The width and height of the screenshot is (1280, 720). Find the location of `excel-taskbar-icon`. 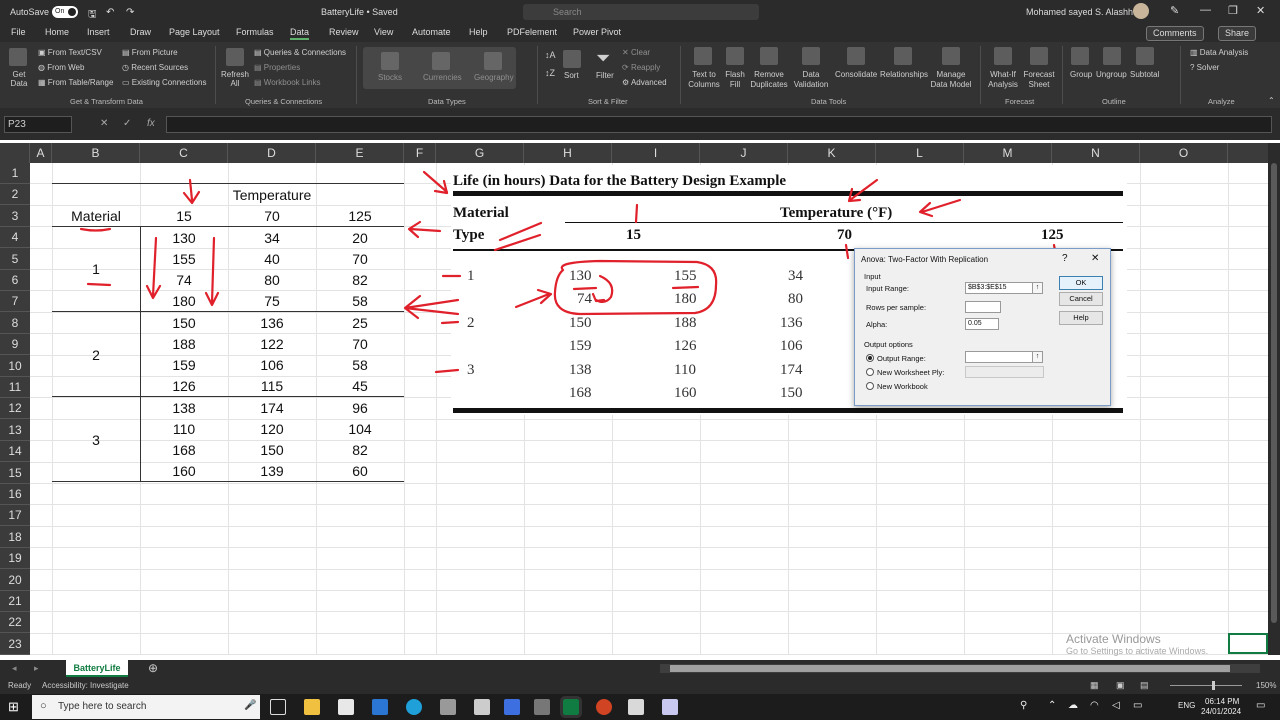

excel-taskbar-icon is located at coordinates (571, 707).